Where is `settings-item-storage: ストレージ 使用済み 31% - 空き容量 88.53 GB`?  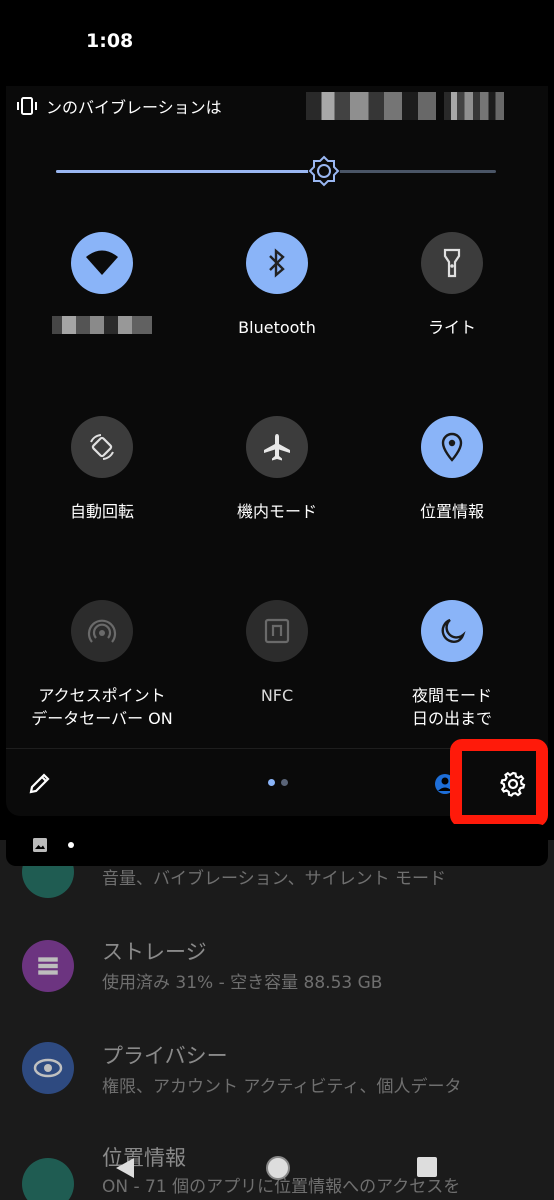 settings-item-storage: ストレージ 使用済み 31% - 空き容量 88.53 GB is located at coordinates (277, 986).